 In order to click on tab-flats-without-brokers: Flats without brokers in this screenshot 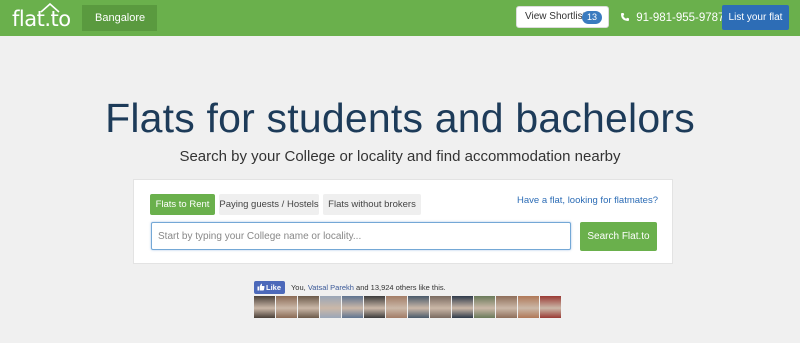, I will do `click(372, 204)`.